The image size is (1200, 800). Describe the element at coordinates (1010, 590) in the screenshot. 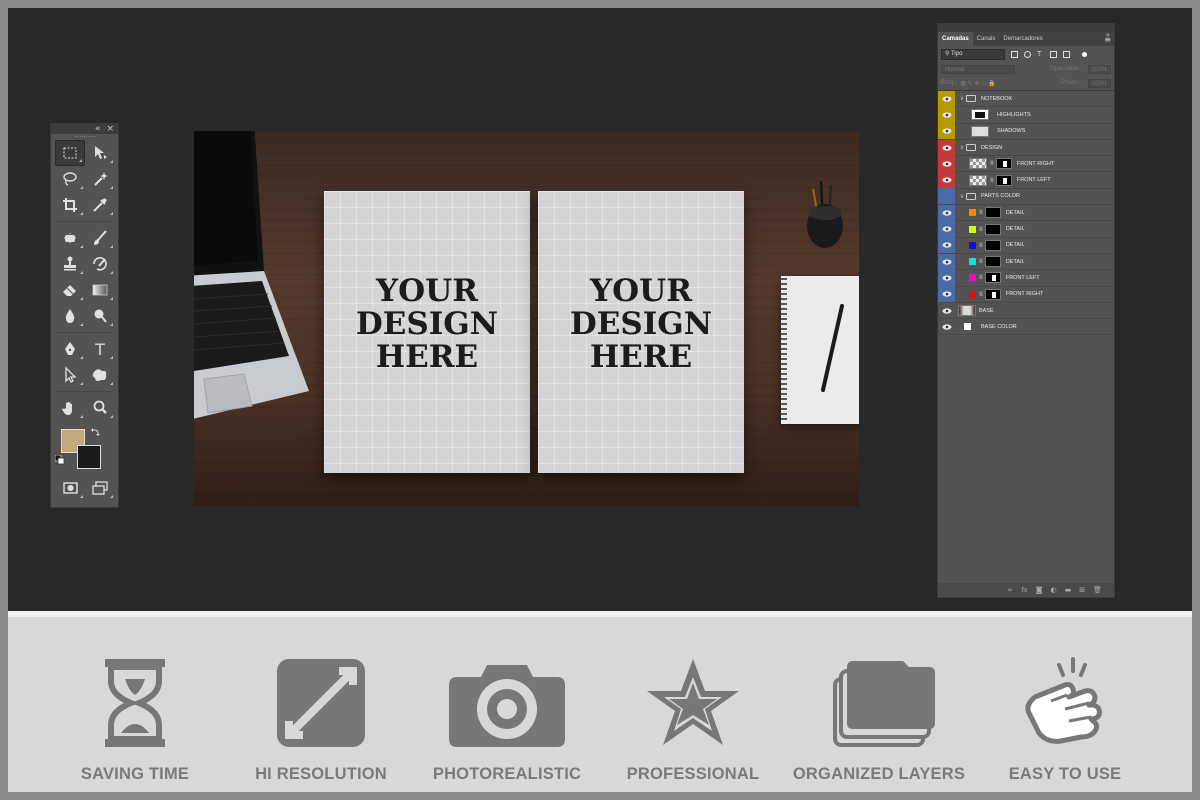

I see `link-icon: ∞` at that location.